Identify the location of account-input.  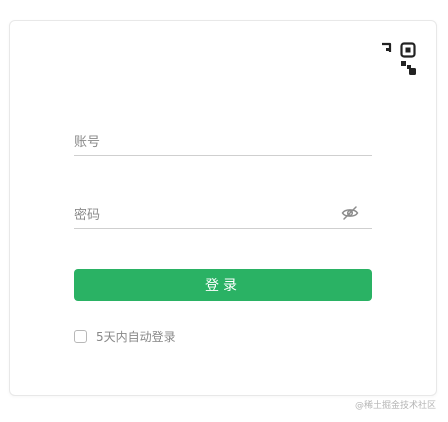
(204, 142).